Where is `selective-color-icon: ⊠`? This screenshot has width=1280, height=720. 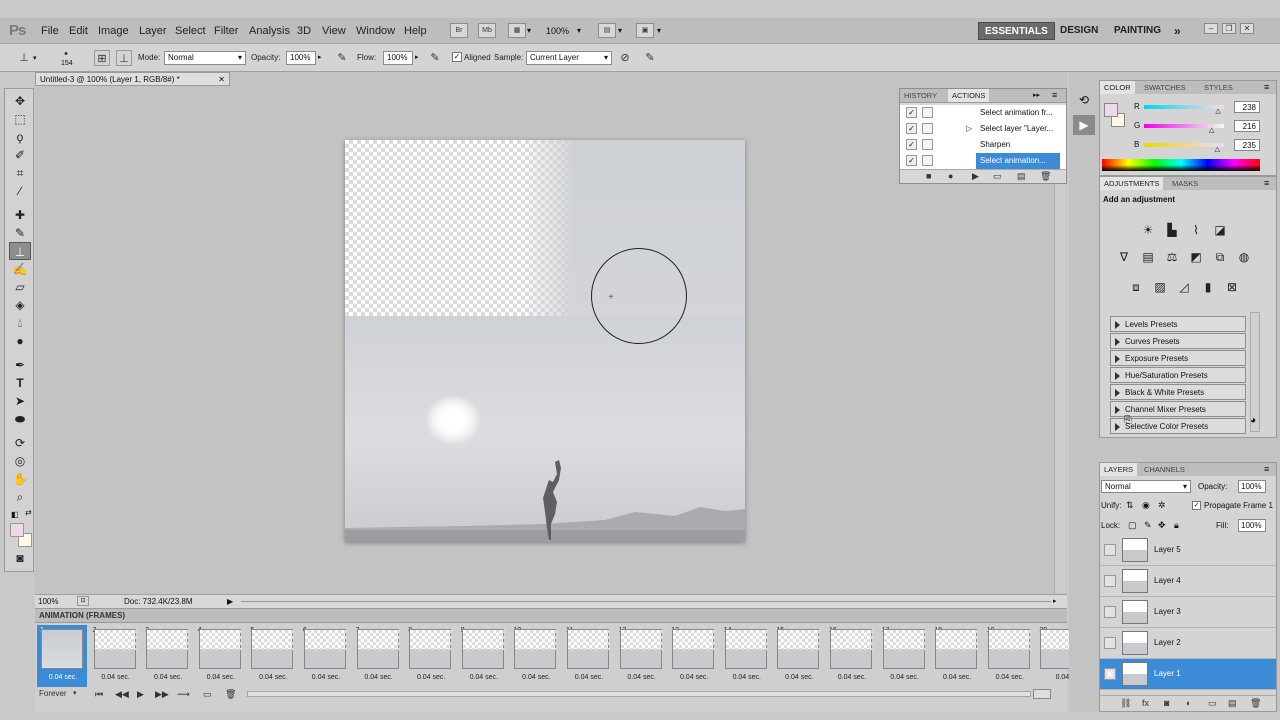
selective-color-icon: ⊠ is located at coordinates (1232, 287).